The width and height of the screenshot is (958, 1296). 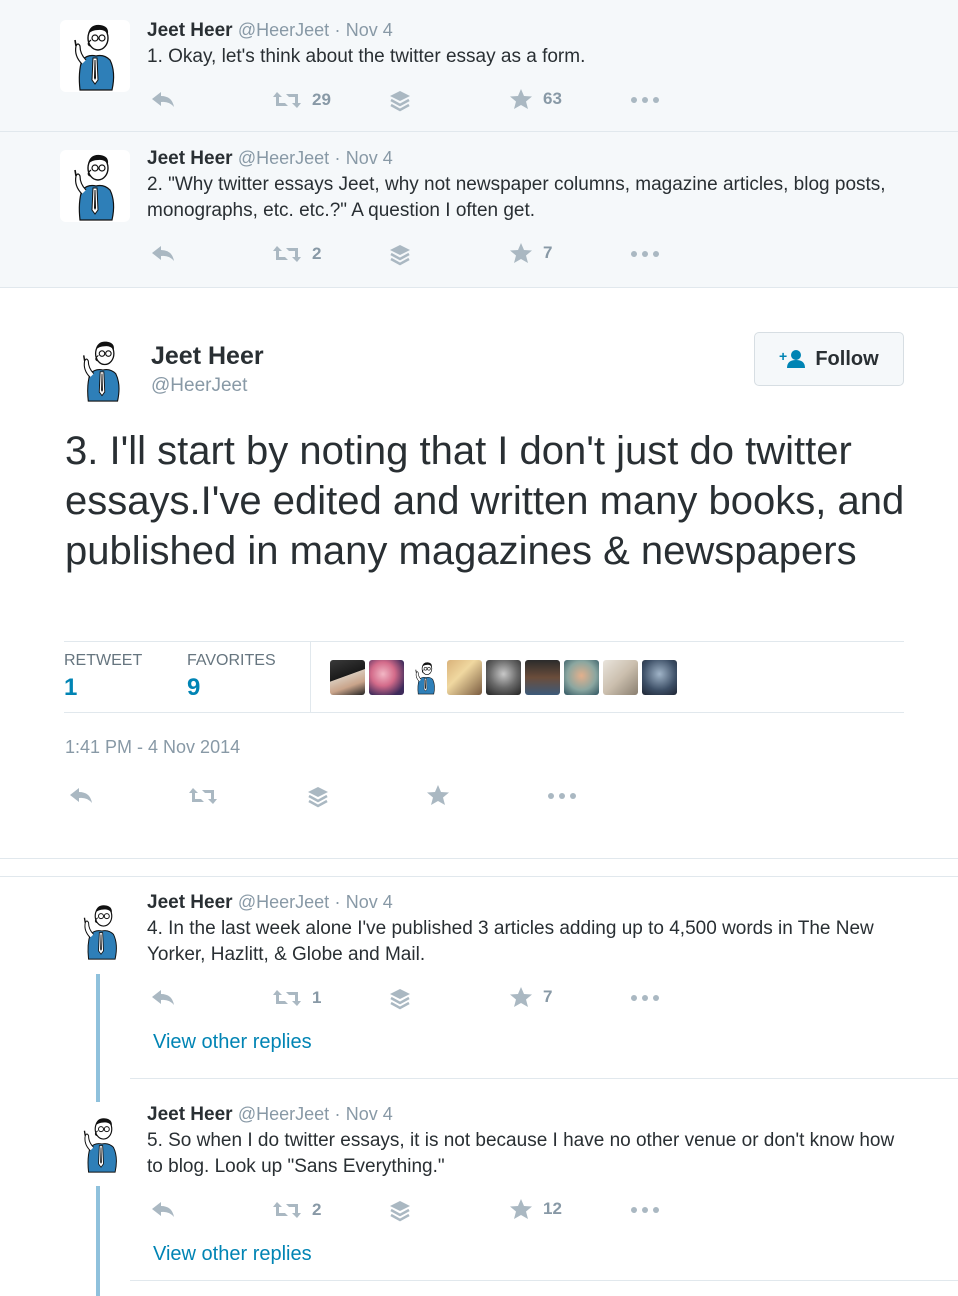 I want to click on retweet-count: 2, so click(x=317, y=1209).